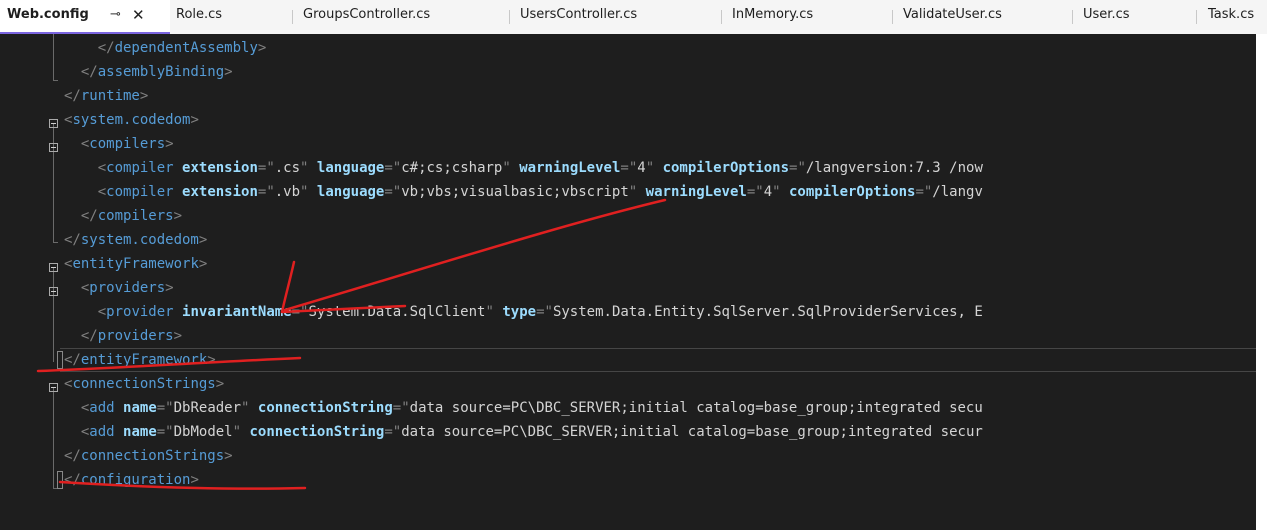 Image resolution: width=1267 pixels, height=530 pixels. What do you see at coordinates (17, 282) in the screenshot?
I see `editor-margin` at bounding box center [17, 282].